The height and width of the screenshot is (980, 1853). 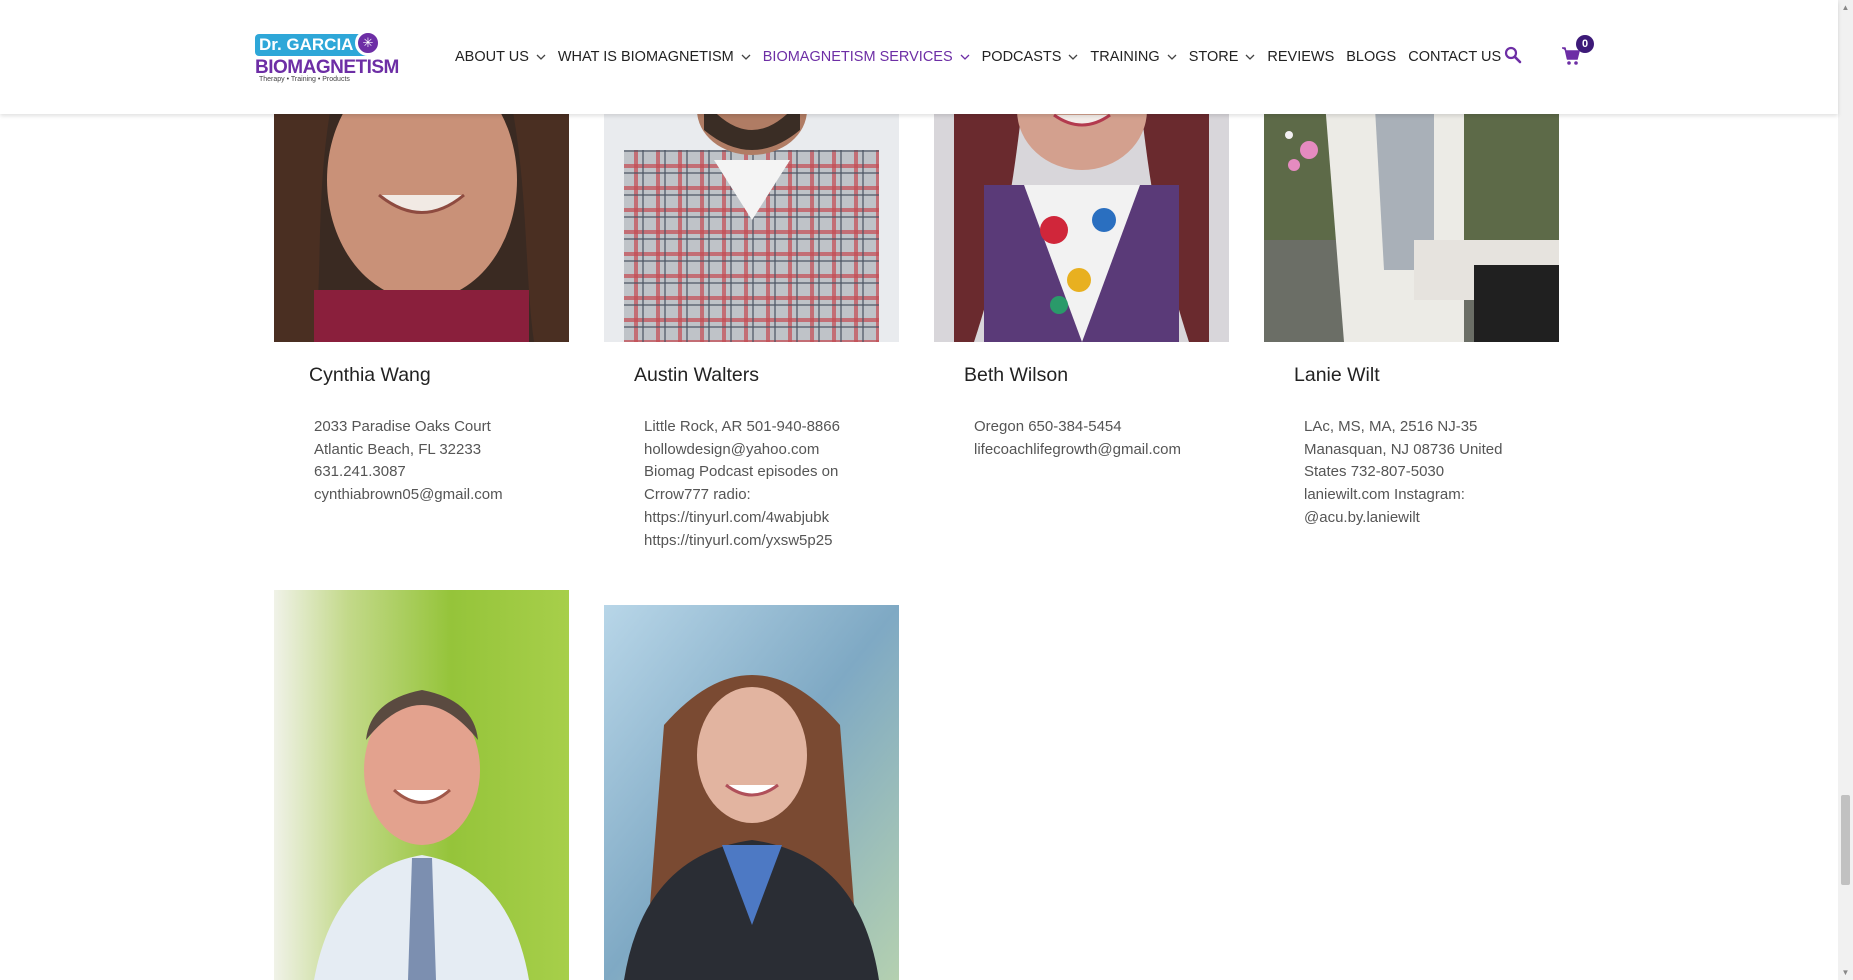 I want to click on contact-line: 2033 Paradise Oaks Court, so click(x=402, y=426).